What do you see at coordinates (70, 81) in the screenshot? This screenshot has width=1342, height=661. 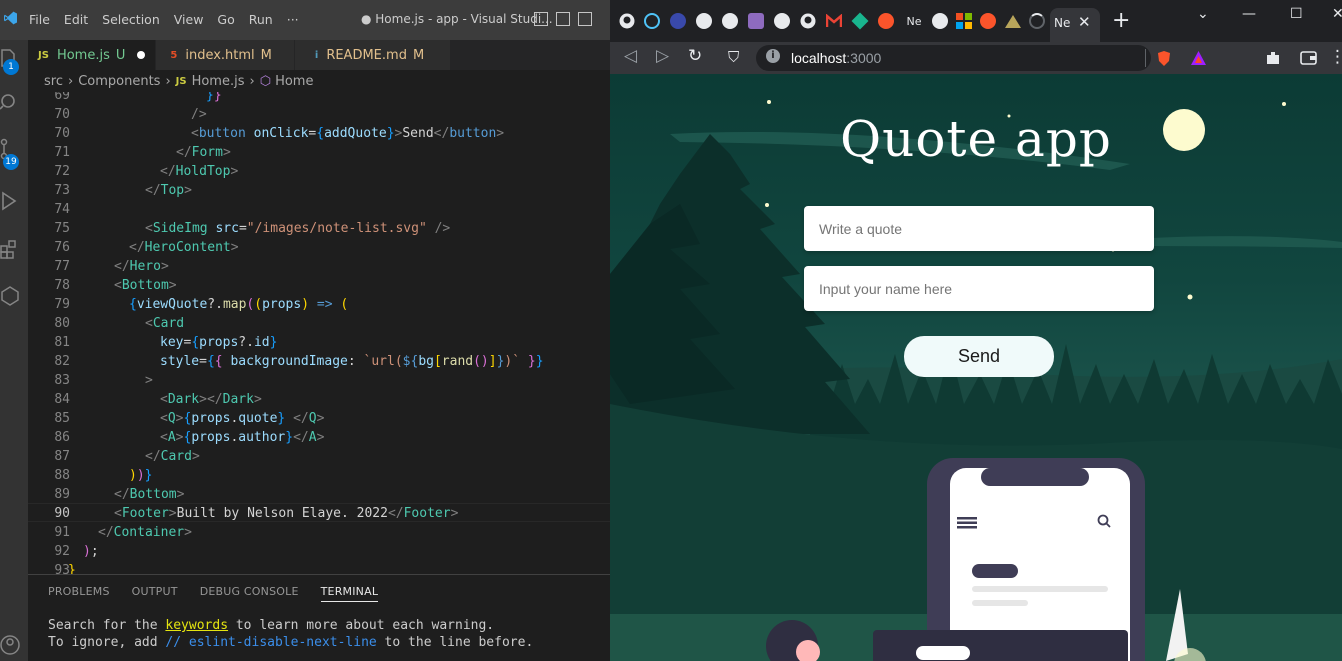 I see `chevron-right-icon: ›` at bounding box center [70, 81].